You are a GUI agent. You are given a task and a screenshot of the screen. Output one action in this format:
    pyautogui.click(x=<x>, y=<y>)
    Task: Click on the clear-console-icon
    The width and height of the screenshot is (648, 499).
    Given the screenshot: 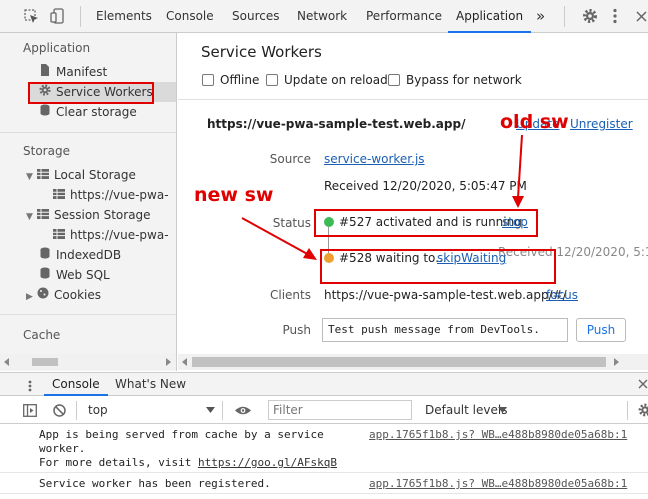 What is the action you would take?
    pyautogui.click(x=59, y=410)
    